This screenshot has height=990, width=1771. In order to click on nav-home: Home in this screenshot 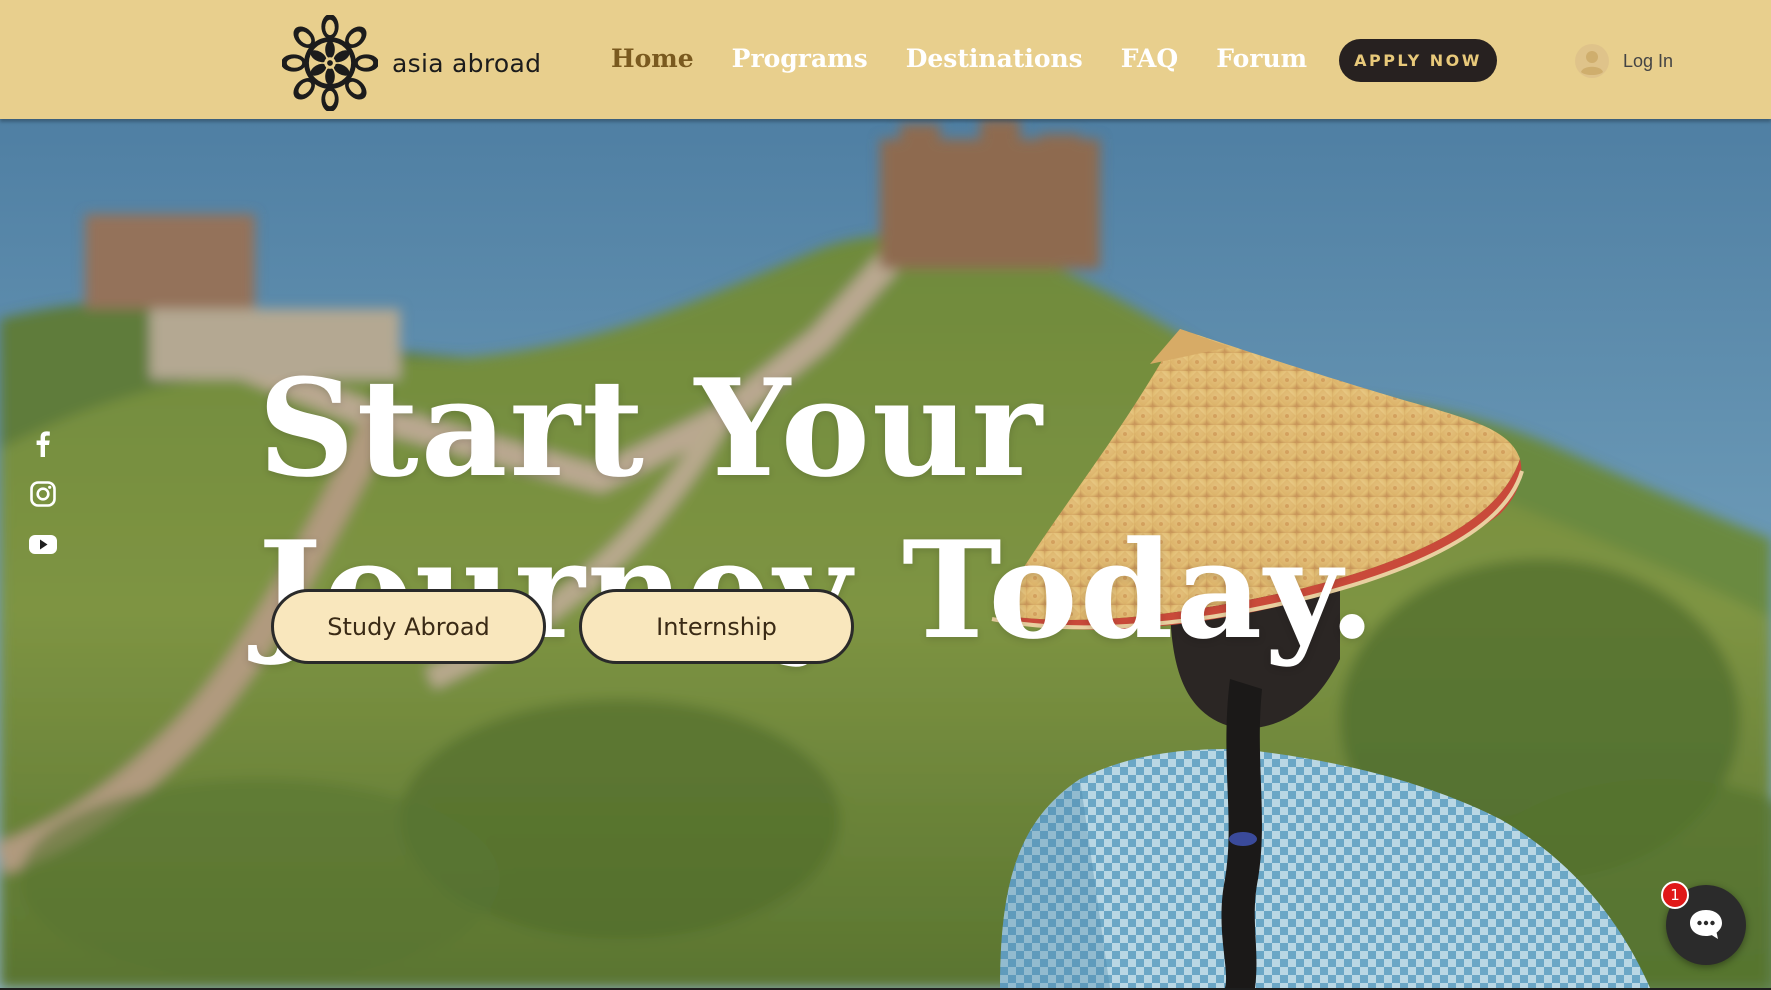, I will do `click(652, 58)`.